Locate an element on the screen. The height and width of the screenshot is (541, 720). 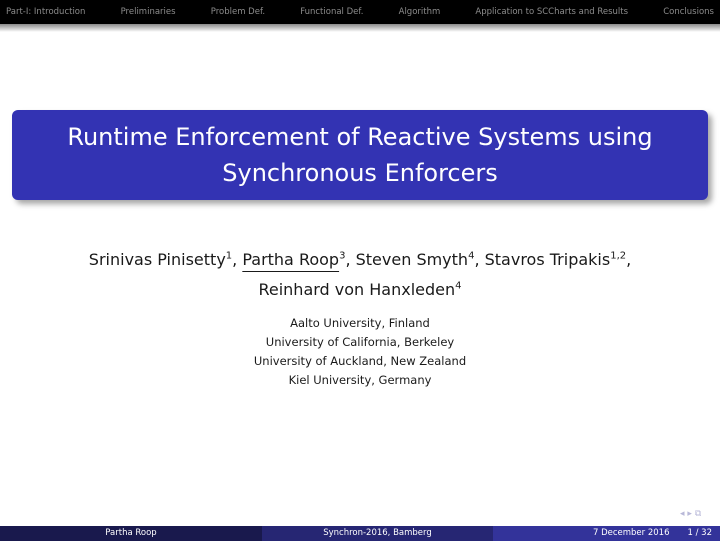
author-smyth: Steven Smyth4, is located at coordinates (420, 259).